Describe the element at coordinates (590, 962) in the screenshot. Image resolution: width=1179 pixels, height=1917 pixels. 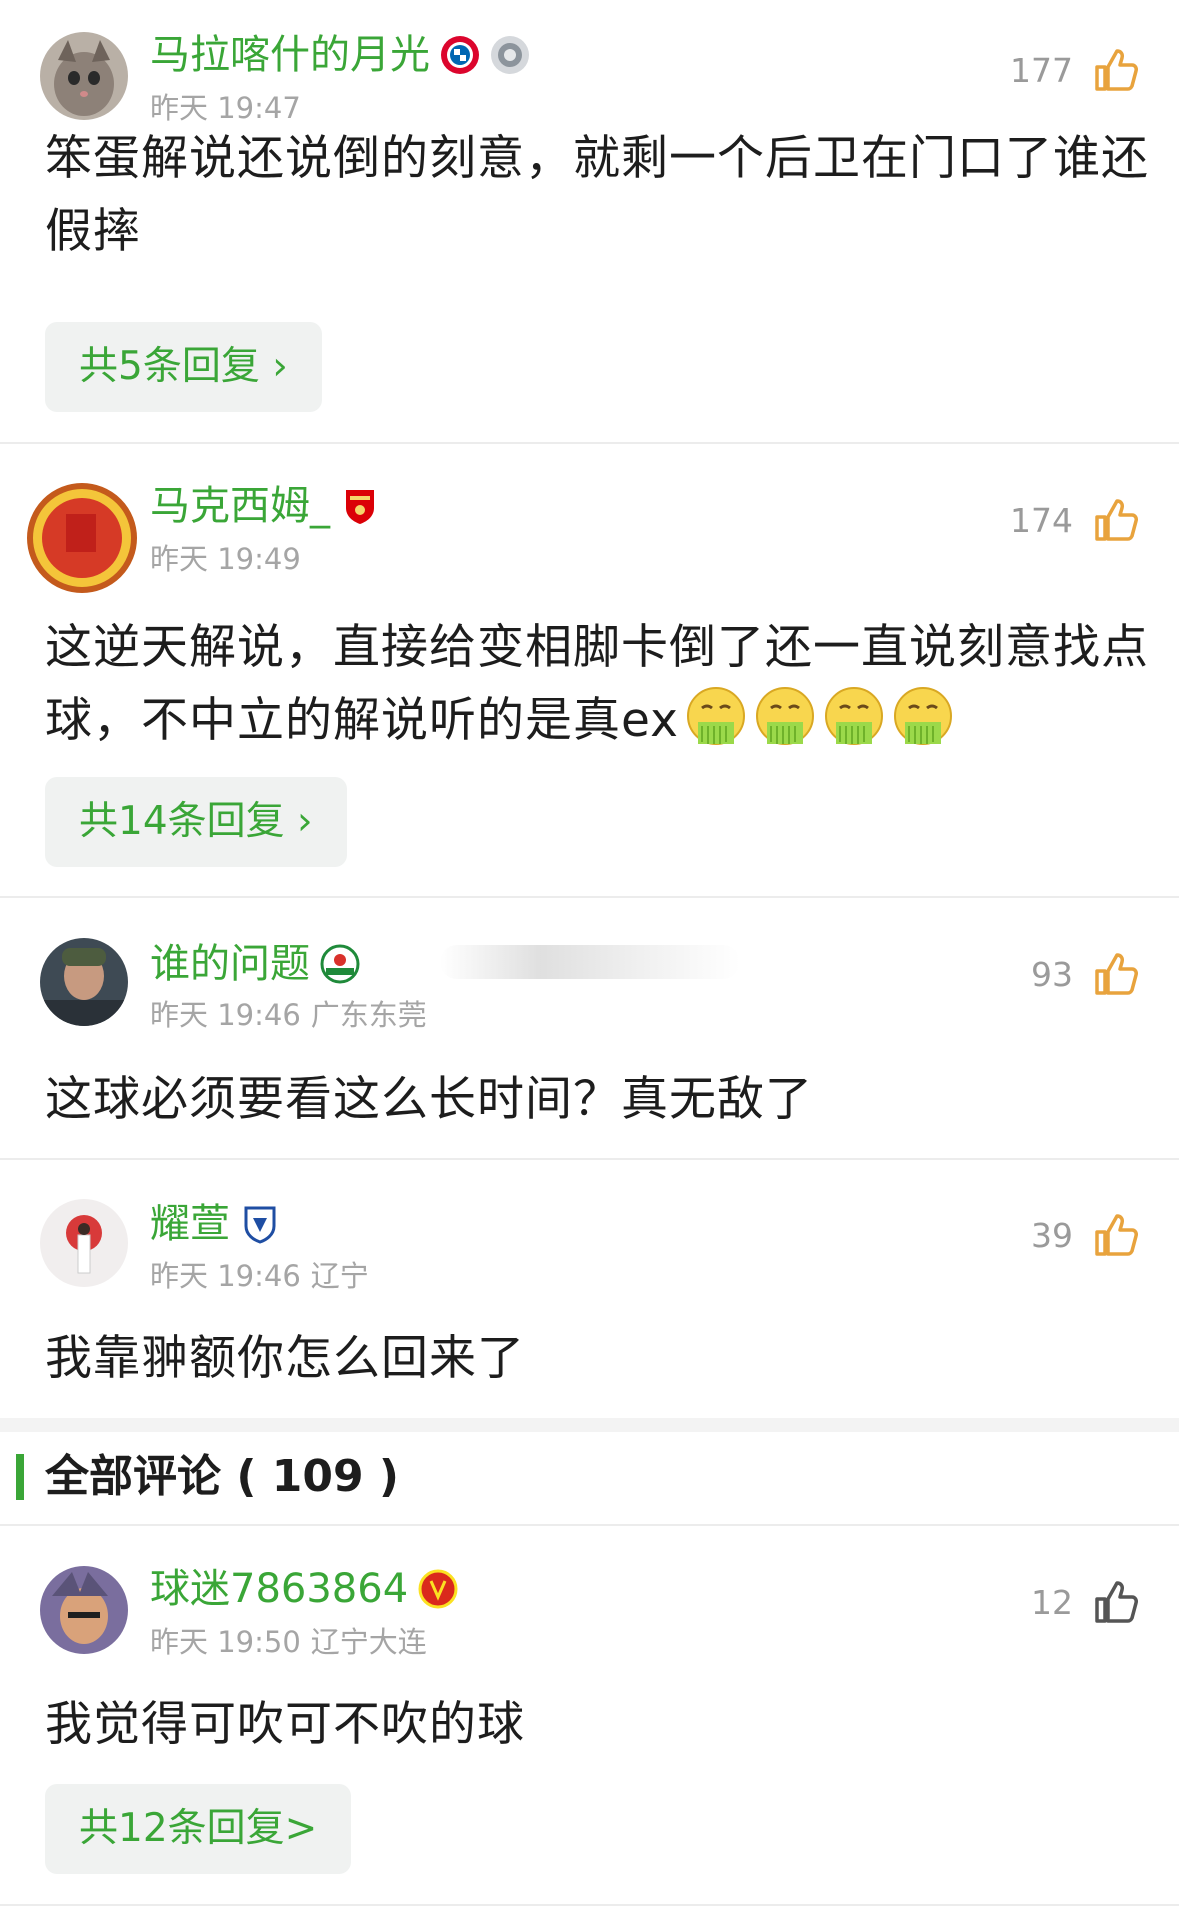
I see `blurred-region` at that location.